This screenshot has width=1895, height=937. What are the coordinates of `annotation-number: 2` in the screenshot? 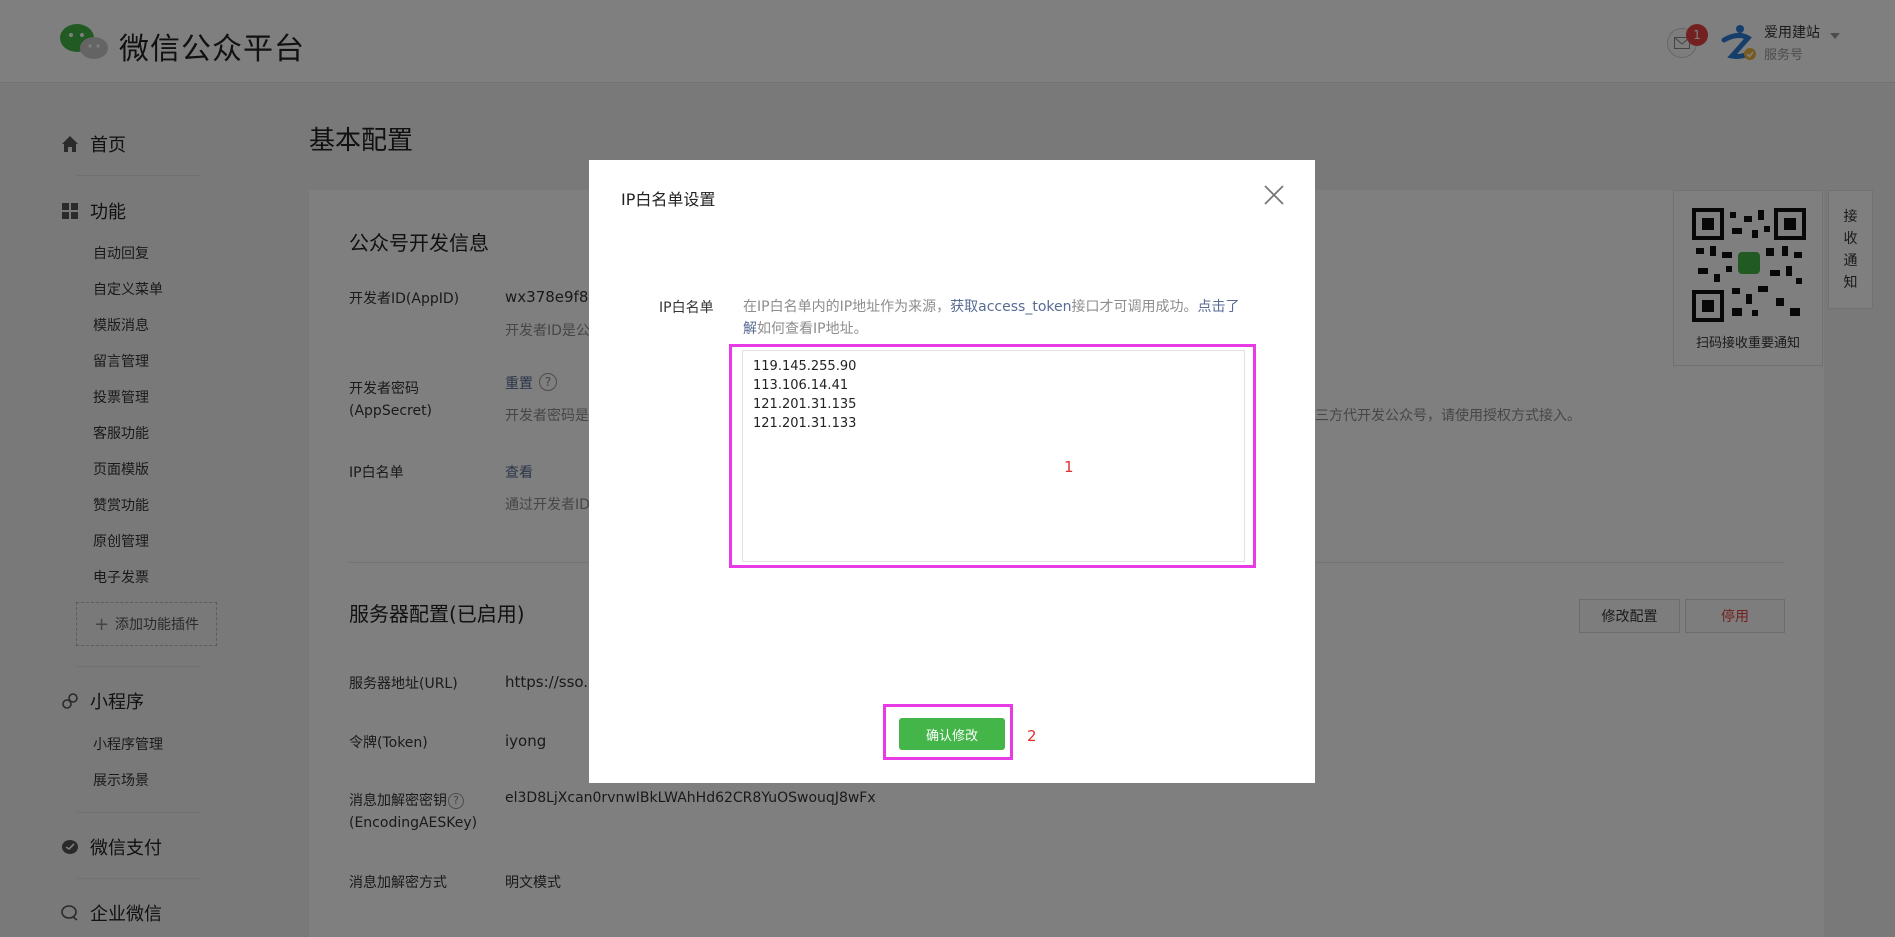 It's located at (1032, 736).